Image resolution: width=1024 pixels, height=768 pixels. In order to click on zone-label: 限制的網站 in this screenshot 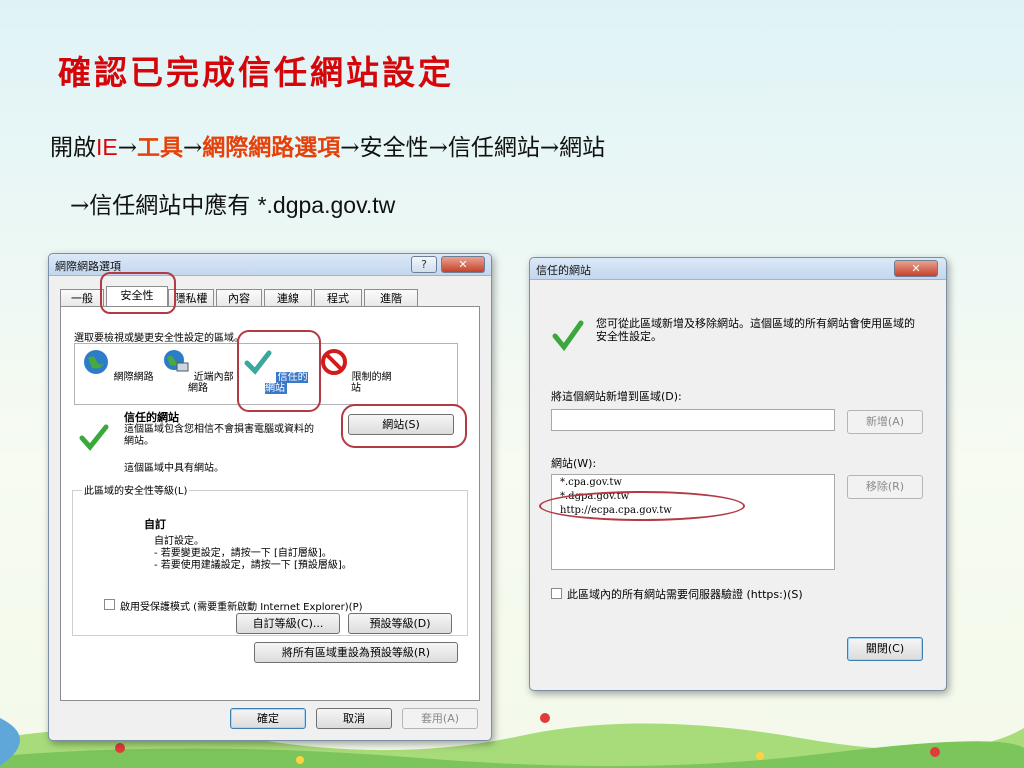, I will do `click(371, 383)`.